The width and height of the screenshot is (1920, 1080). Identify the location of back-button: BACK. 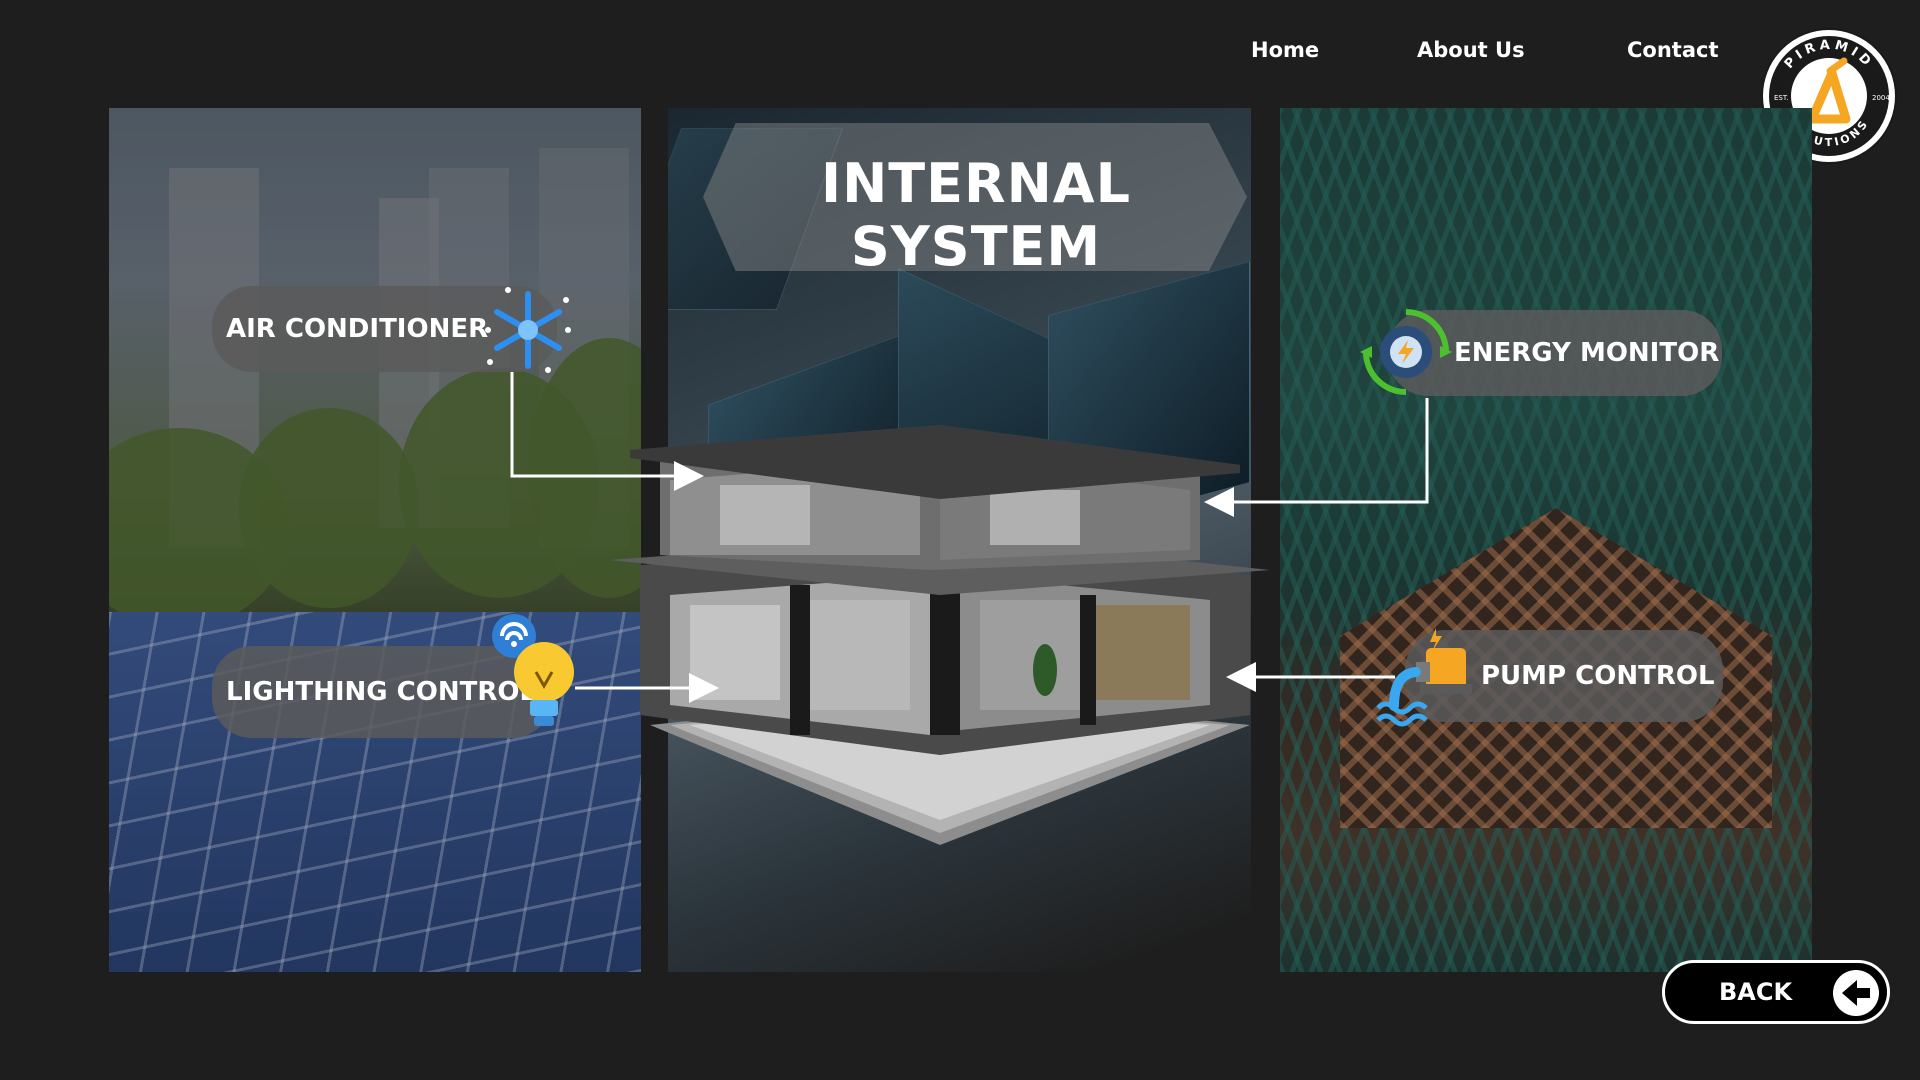
(1776, 992).